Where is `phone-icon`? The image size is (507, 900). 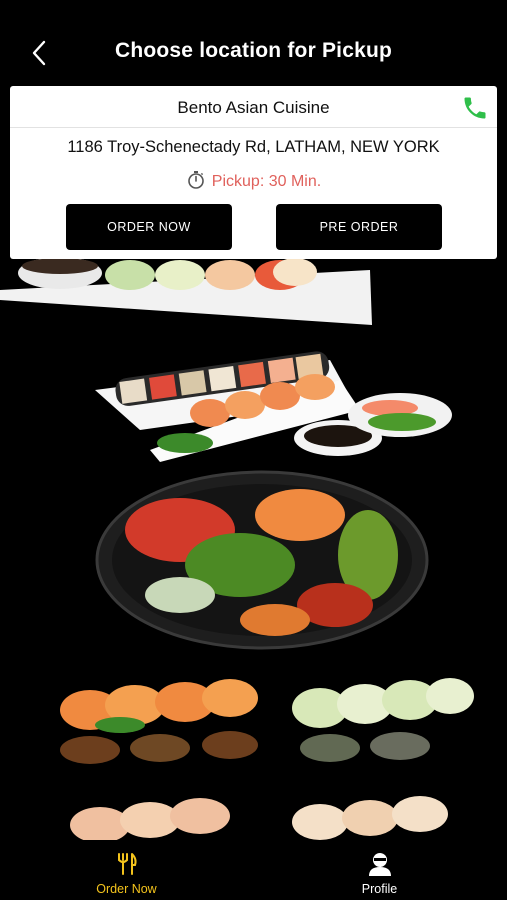 phone-icon is located at coordinates (475, 108).